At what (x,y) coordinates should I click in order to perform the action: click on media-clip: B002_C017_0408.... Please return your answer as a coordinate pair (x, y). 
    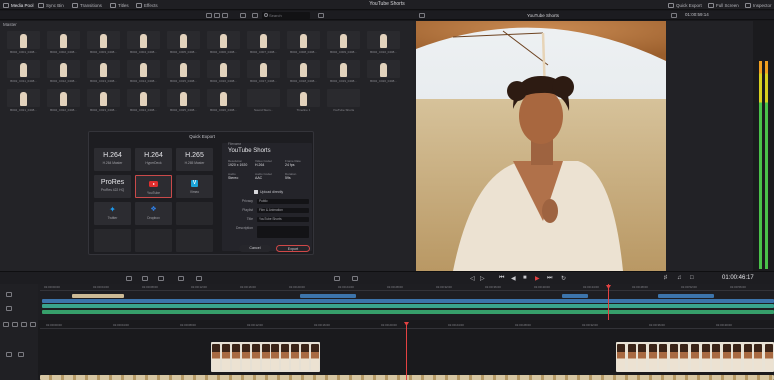
    Looking at the image, I should click on (263, 71).